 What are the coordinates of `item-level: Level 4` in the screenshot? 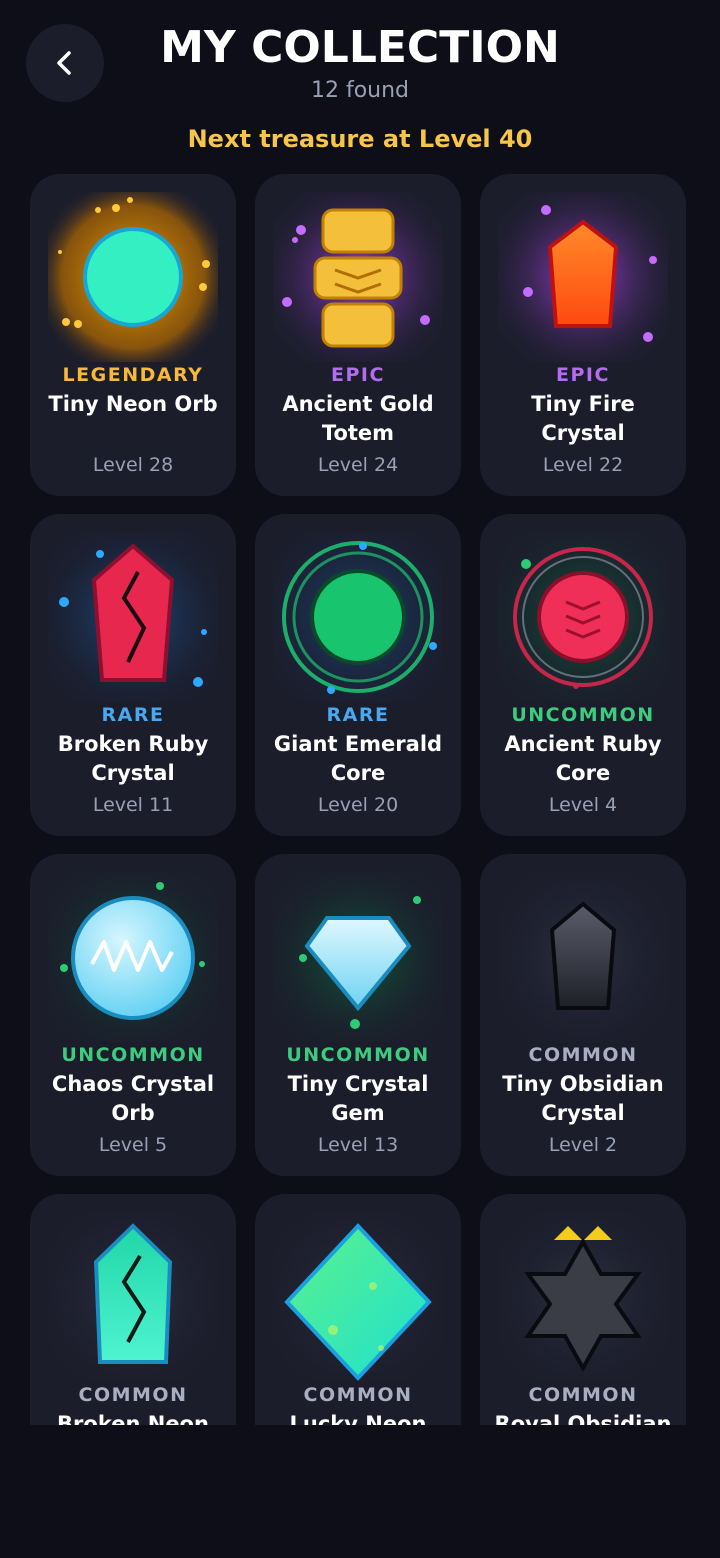 It's located at (583, 805).